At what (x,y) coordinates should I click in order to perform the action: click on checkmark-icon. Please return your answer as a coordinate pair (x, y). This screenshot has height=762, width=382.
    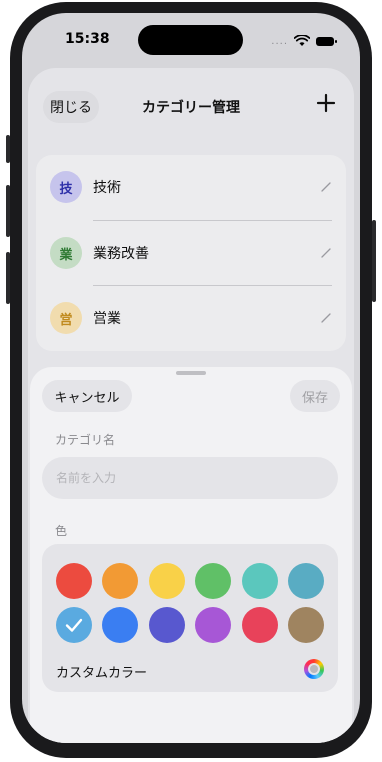
    Looking at the image, I should click on (74, 625).